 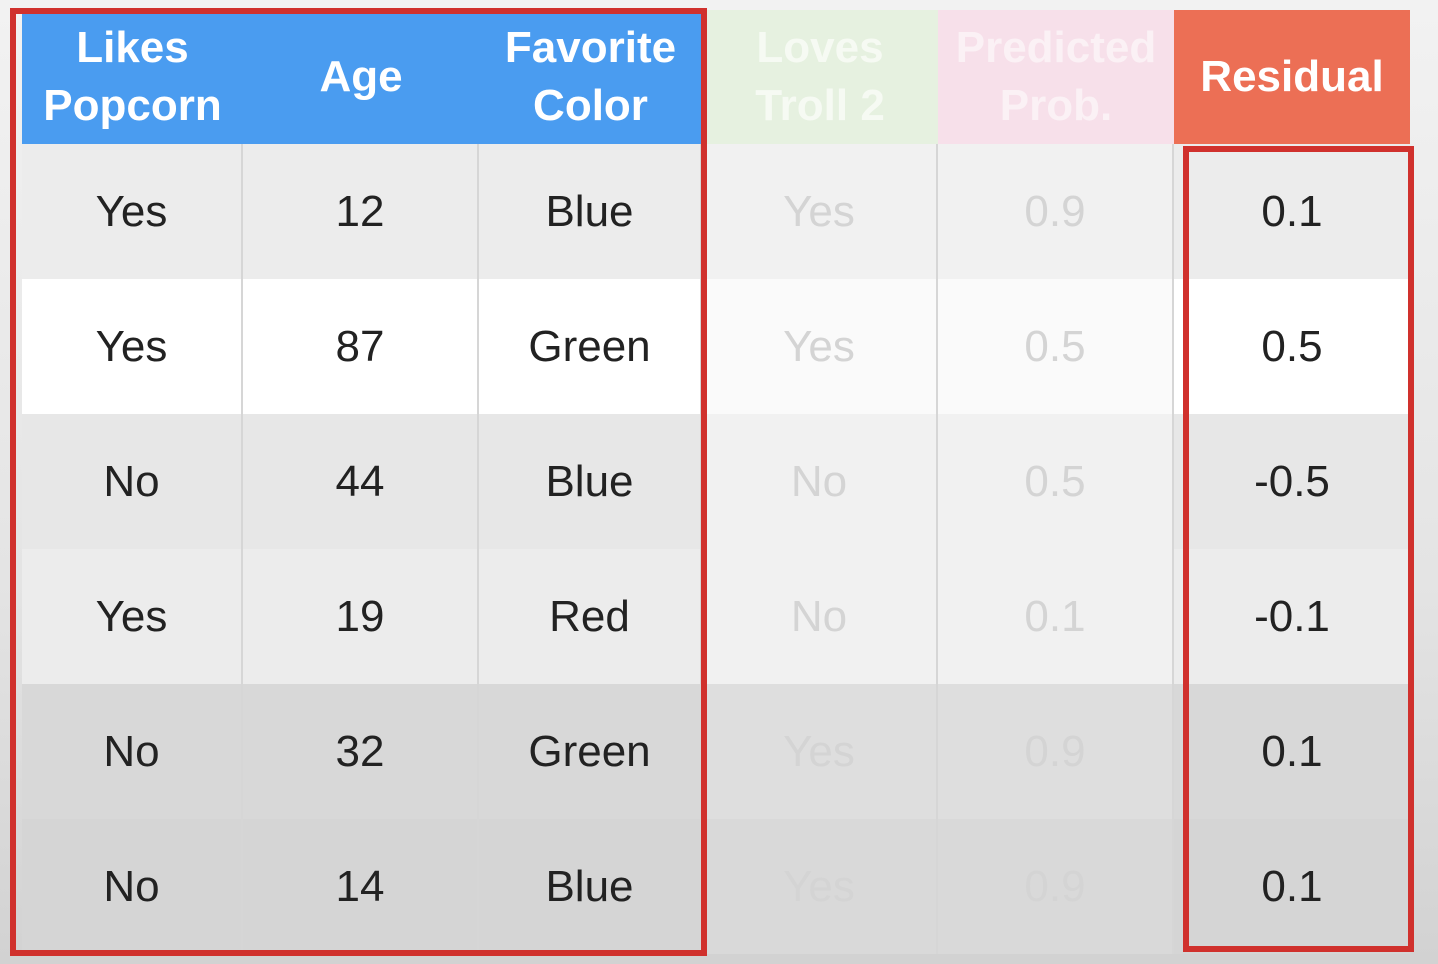 I want to click on header-residual: Residual, so click(x=1292, y=77).